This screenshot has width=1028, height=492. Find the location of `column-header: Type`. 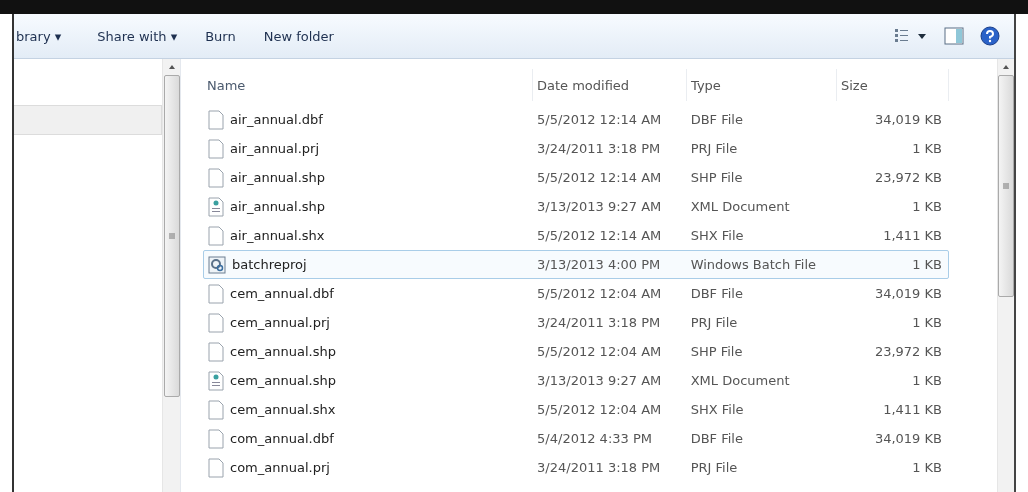

column-header: Type is located at coordinates (762, 85).